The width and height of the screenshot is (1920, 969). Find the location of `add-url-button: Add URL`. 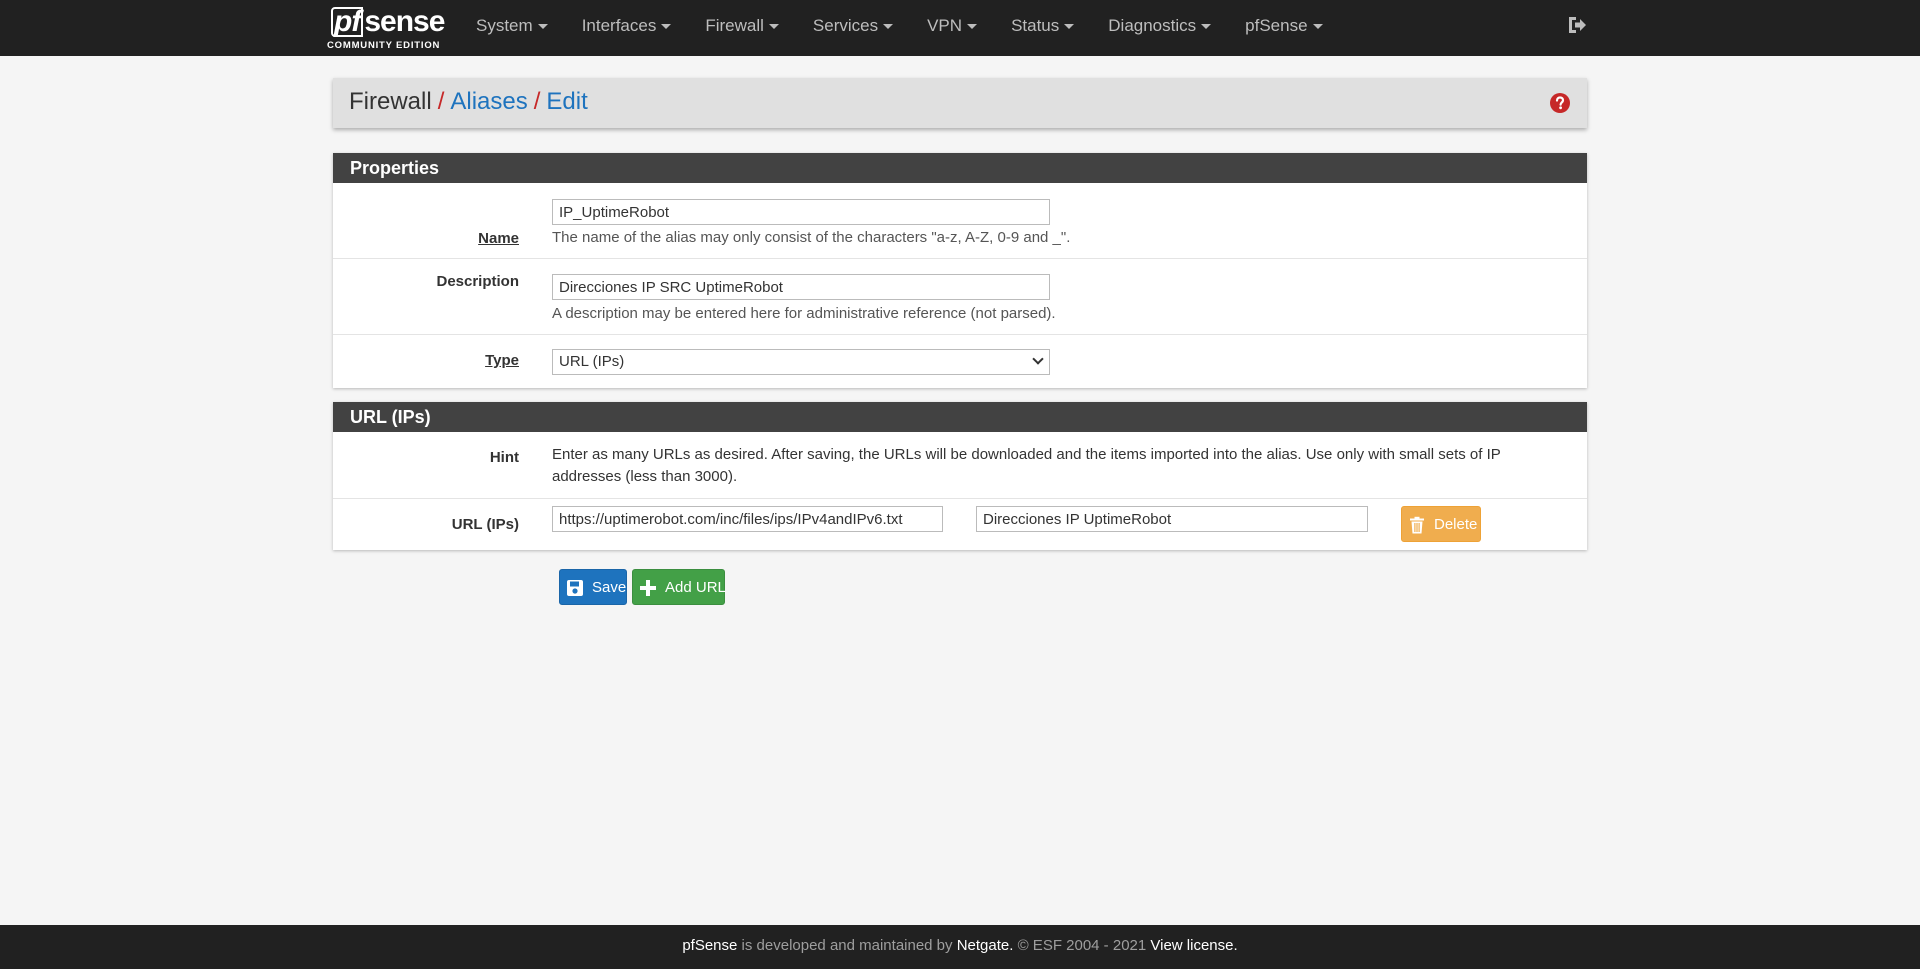

add-url-button: Add URL is located at coordinates (679, 587).